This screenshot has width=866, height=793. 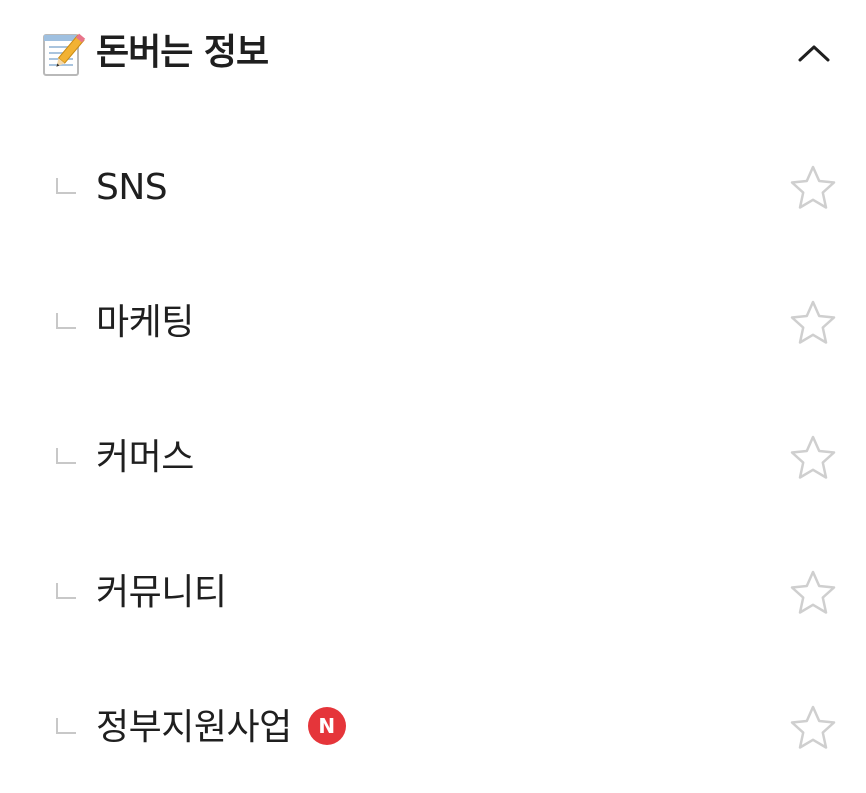 I want to click on menu-item-commerce: 커머스, so click(x=433, y=459).